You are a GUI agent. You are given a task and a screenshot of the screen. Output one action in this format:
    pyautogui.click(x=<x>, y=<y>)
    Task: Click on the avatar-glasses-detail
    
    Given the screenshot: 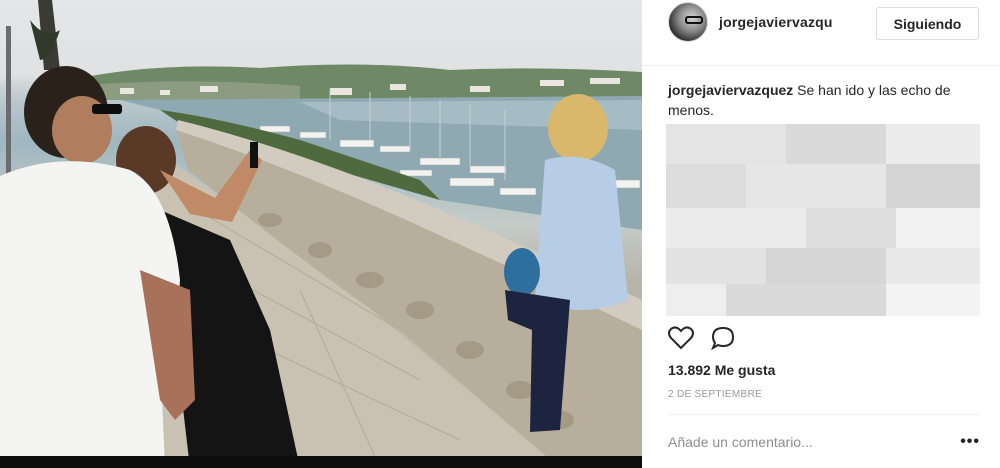 What is the action you would take?
    pyautogui.click(x=694, y=20)
    